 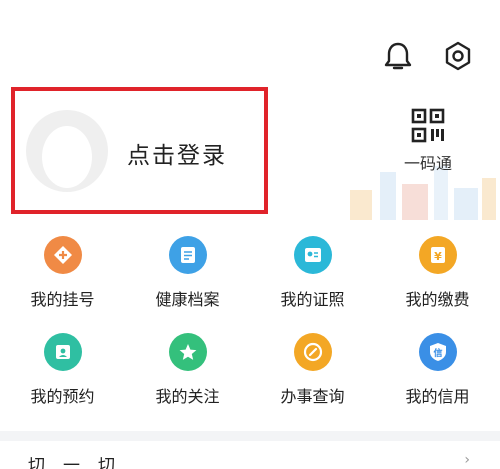 What do you see at coordinates (67, 157) in the screenshot?
I see `avatar-placeholder` at bounding box center [67, 157].